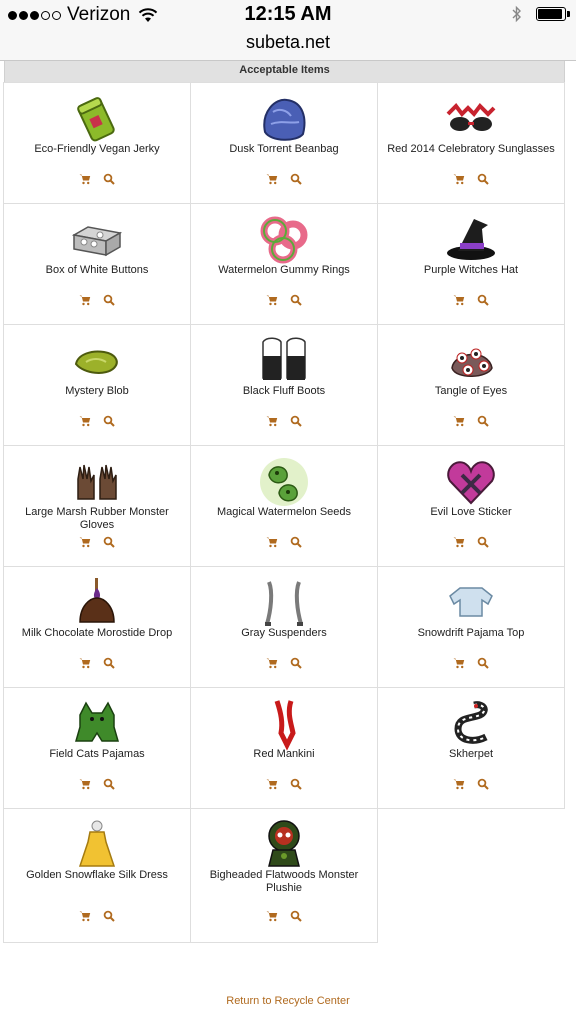  Describe the element at coordinates (284, 72) in the screenshot. I see `table-header: Acceptable Items` at that location.